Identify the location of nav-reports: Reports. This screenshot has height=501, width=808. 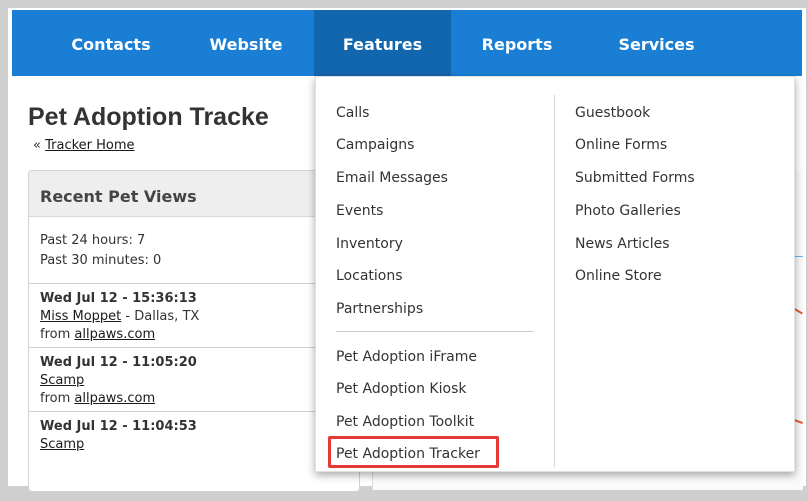
(517, 43).